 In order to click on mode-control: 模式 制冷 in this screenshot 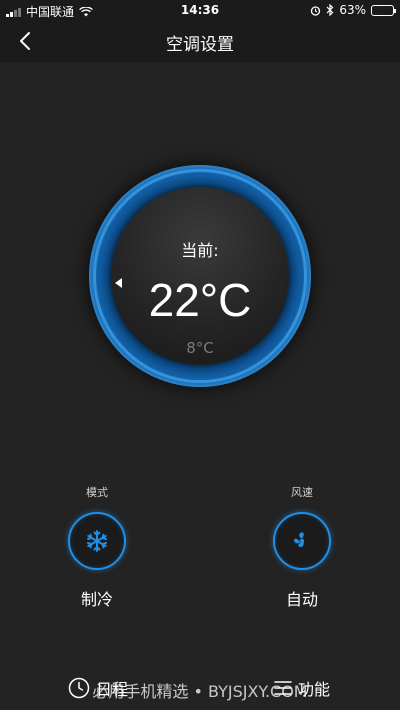, I will do `click(97, 547)`.